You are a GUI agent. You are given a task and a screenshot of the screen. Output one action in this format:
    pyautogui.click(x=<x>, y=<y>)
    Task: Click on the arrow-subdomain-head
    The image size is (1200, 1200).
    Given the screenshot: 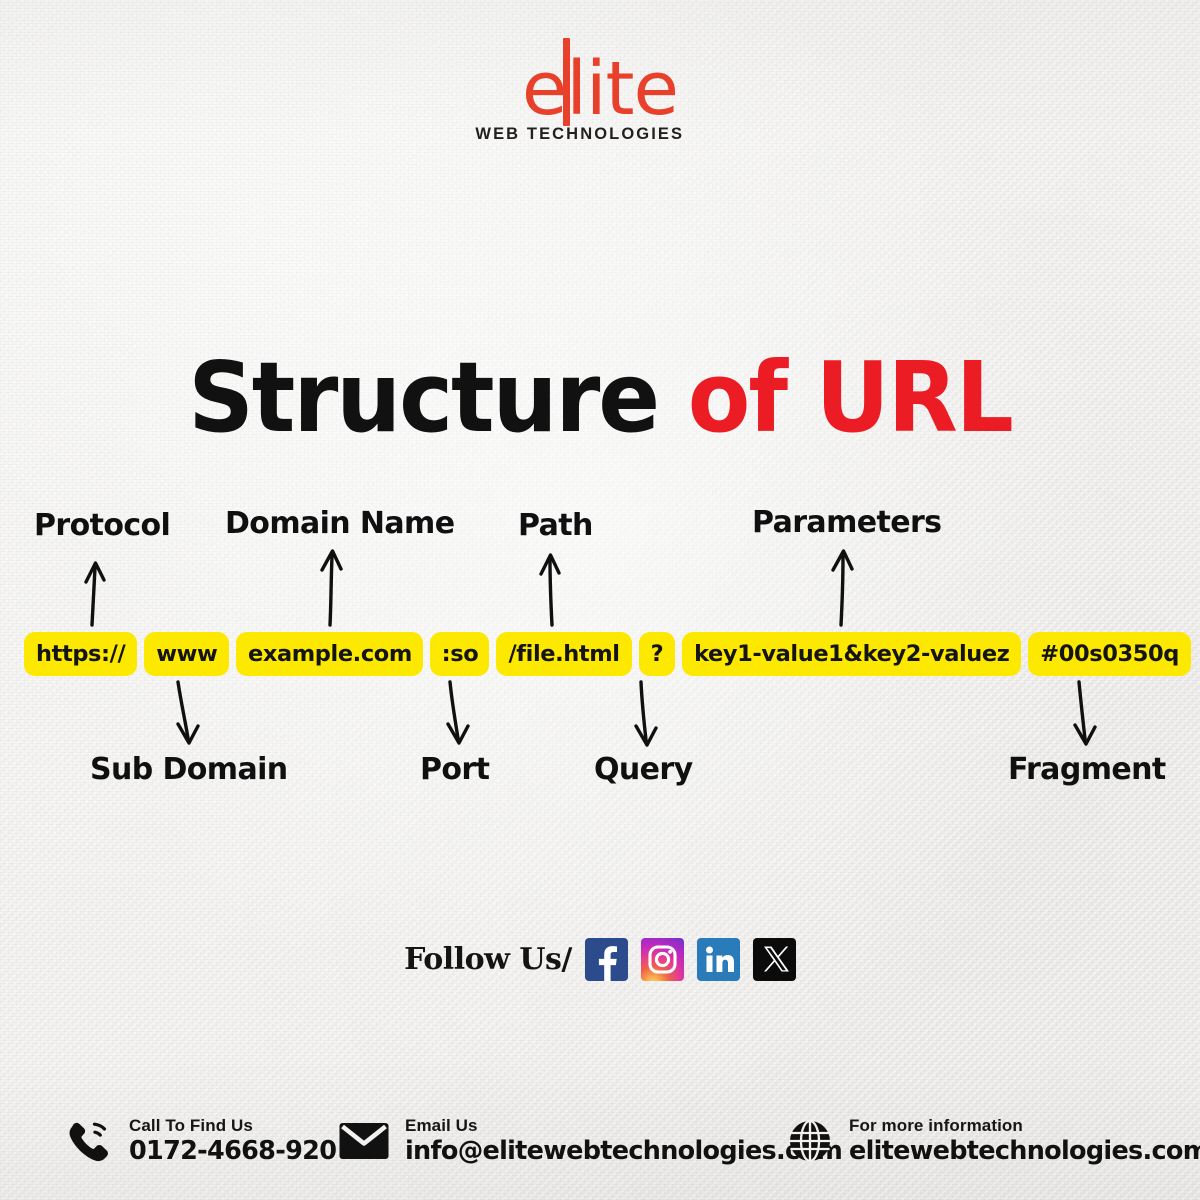 What is the action you would take?
    pyautogui.click(x=188, y=733)
    